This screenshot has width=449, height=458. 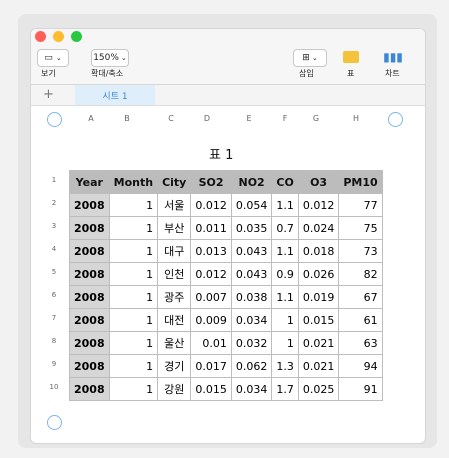 I want to click on table-cell: 0.017, so click(x=211, y=366).